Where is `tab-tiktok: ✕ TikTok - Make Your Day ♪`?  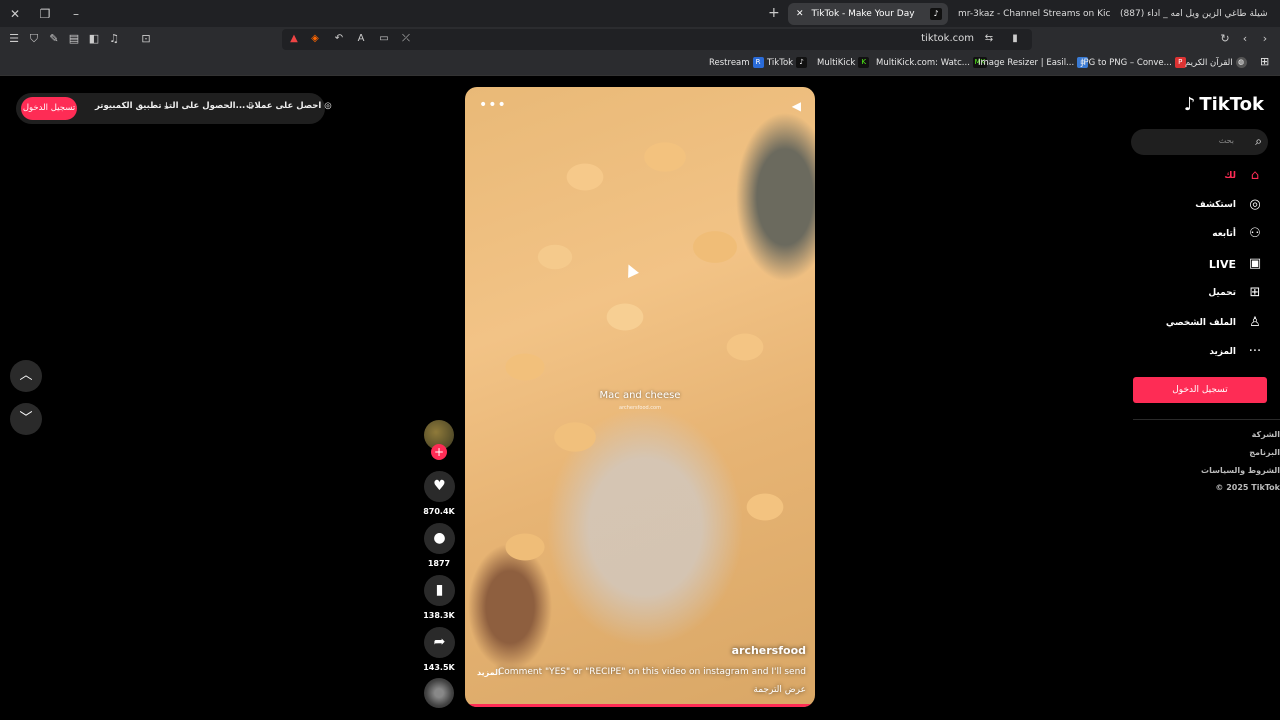
tab-tiktok: ✕ TikTok - Make Your Day ♪ is located at coordinates (868, 14).